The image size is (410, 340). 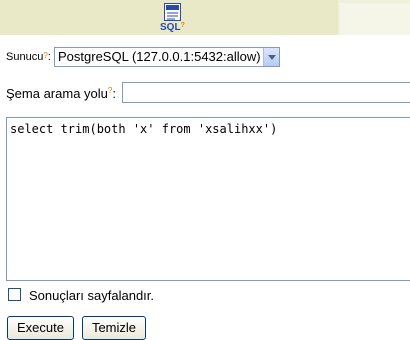 What do you see at coordinates (271, 57) in the screenshot?
I see `chevron-down-icon` at bounding box center [271, 57].